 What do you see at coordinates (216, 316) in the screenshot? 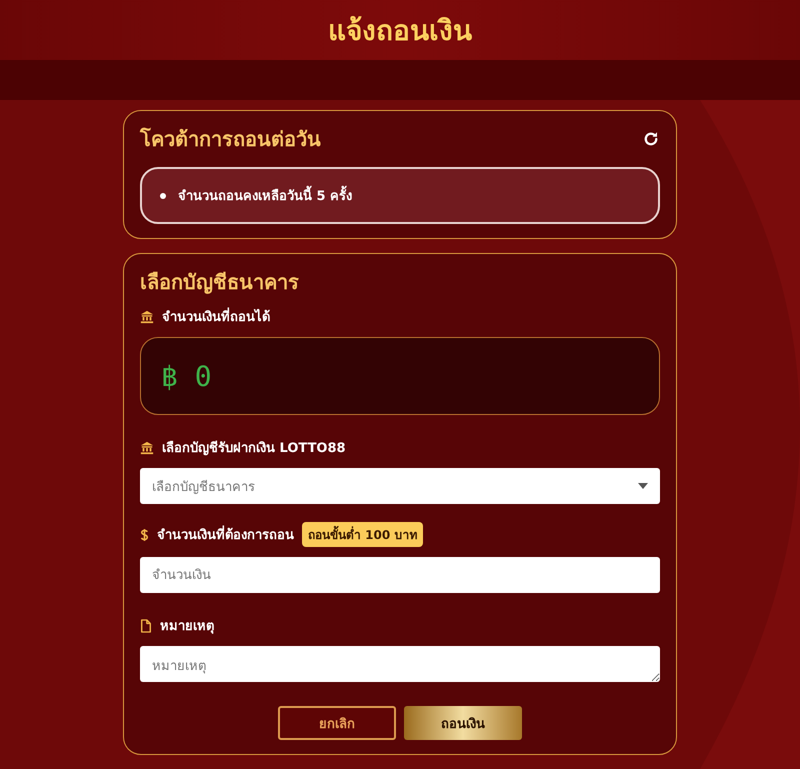
I see `field-label: จำนวนเงินที่ถอนได้` at bounding box center [216, 316].